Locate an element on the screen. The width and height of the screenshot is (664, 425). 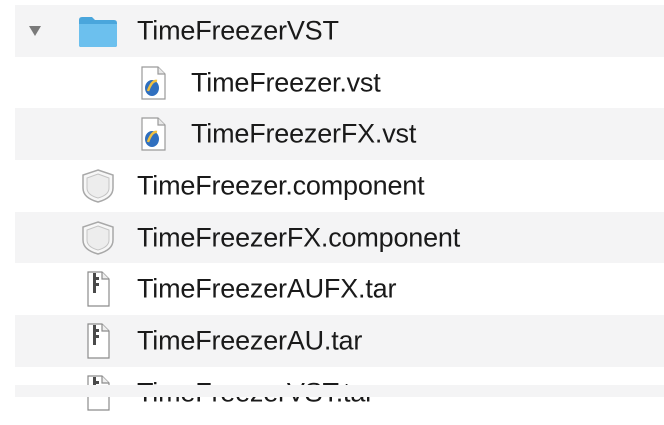
file-name: TimeFreezer.component is located at coordinates (281, 185).